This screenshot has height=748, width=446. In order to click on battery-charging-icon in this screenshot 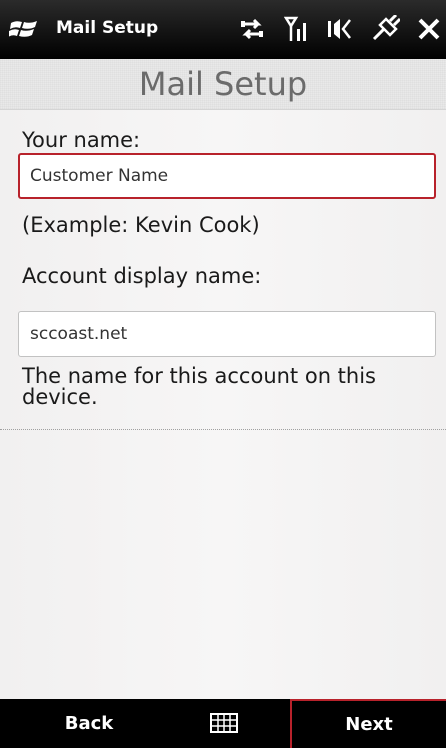, I will do `click(385, 29)`.